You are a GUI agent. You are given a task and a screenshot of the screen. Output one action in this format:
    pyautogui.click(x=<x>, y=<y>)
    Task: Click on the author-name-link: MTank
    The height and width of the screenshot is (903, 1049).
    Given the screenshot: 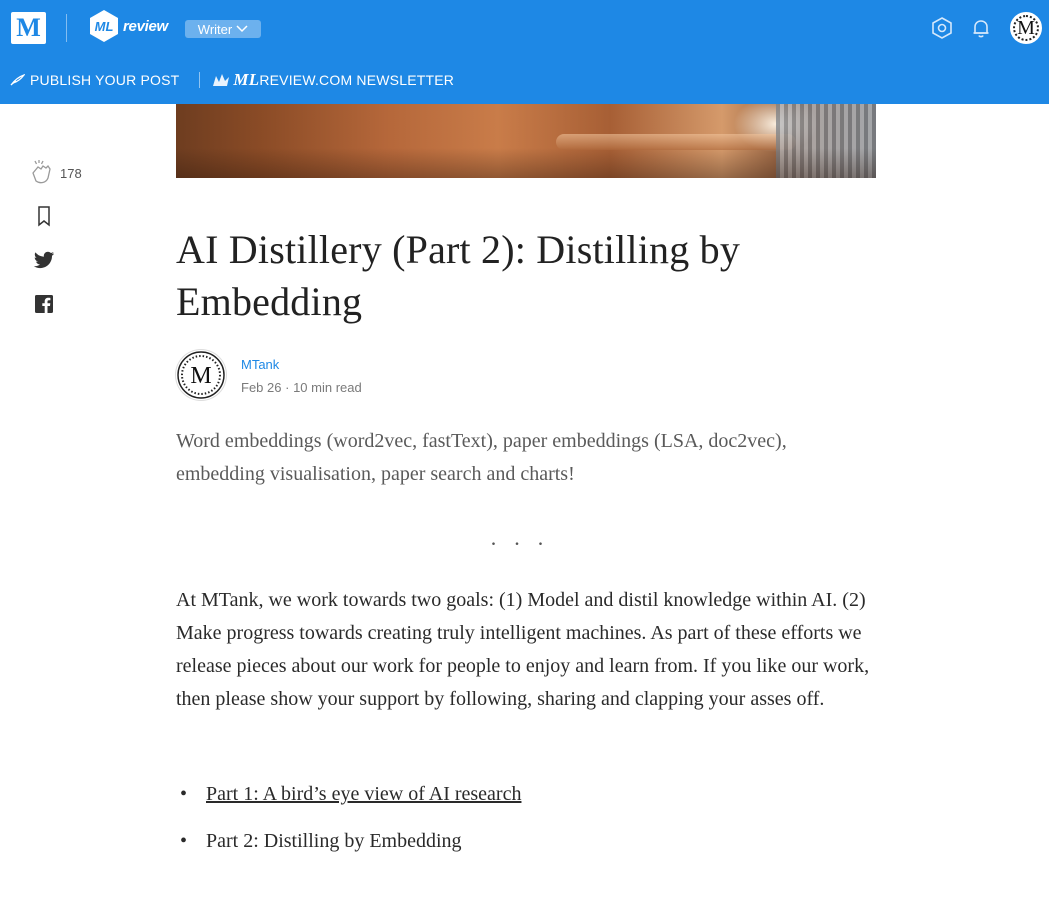 What is the action you would take?
    pyautogui.click(x=260, y=364)
    